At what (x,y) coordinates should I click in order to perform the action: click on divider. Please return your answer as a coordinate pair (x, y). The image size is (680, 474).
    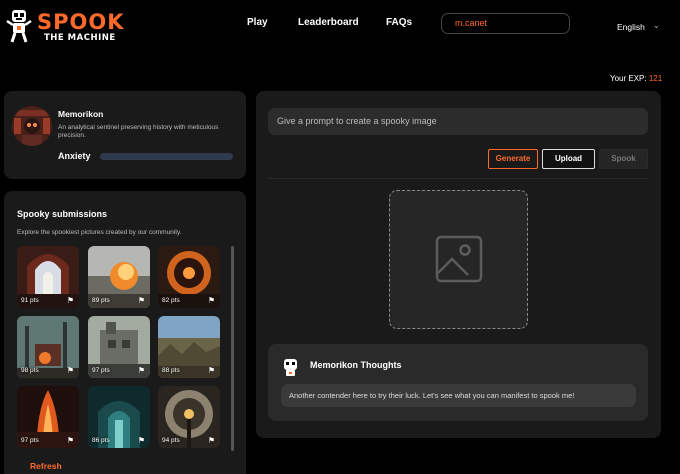
    Looking at the image, I should click on (458, 178).